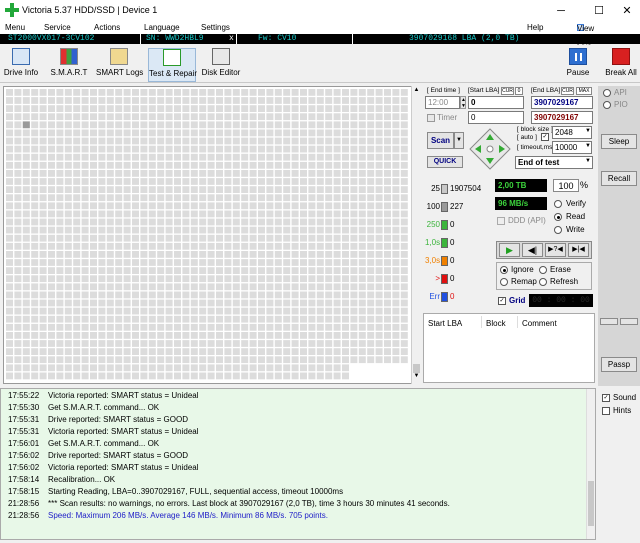 This screenshot has width=640, height=543. Describe the element at coordinates (162, 27) in the screenshot. I see `menu-item-language: Language` at that location.